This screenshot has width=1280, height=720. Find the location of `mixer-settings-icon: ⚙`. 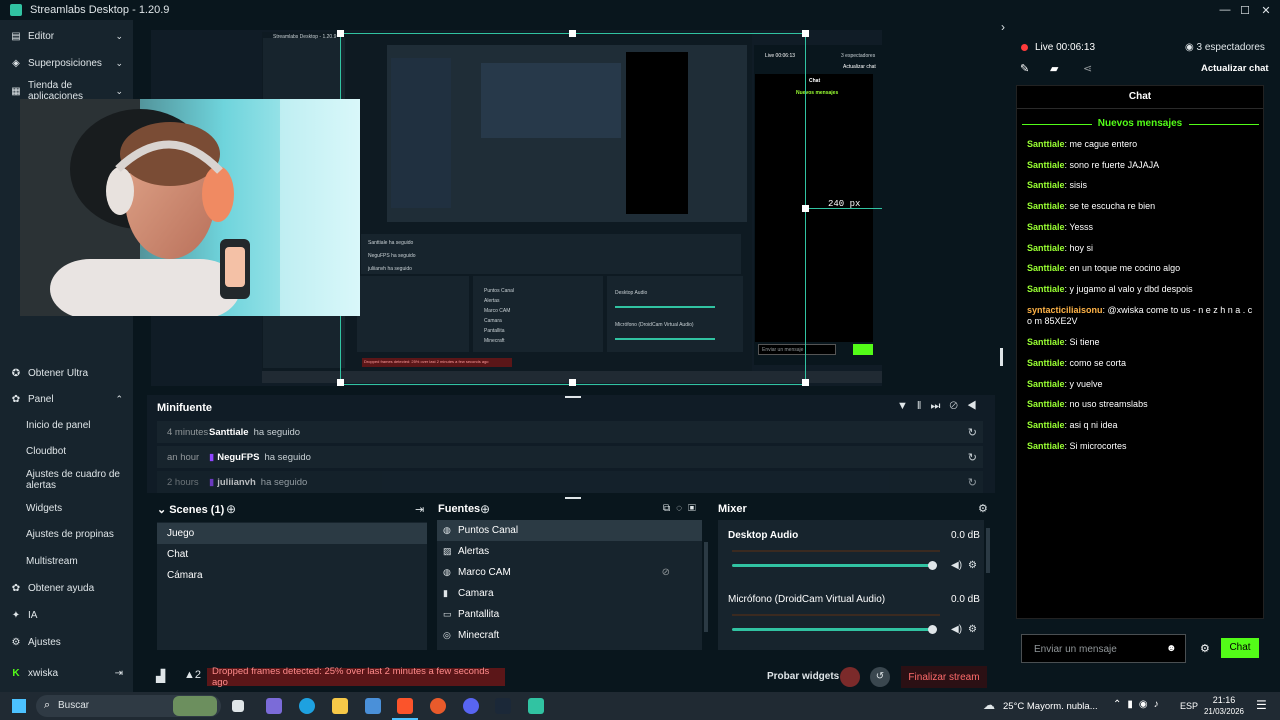

mixer-settings-icon: ⚙ is located at coordinates (983, 508).